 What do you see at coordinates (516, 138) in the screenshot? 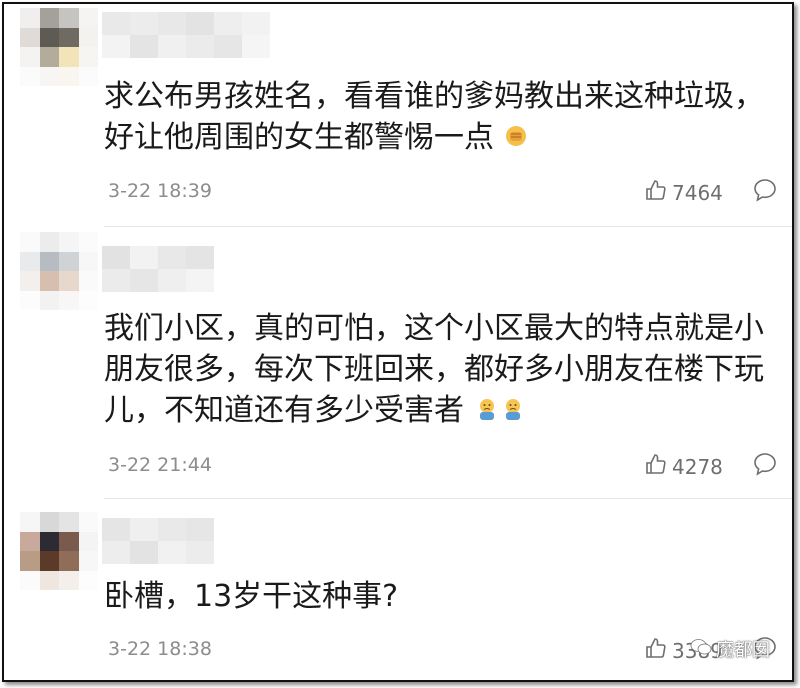
I see `fist-emoji` at bounding box center [516, 138].